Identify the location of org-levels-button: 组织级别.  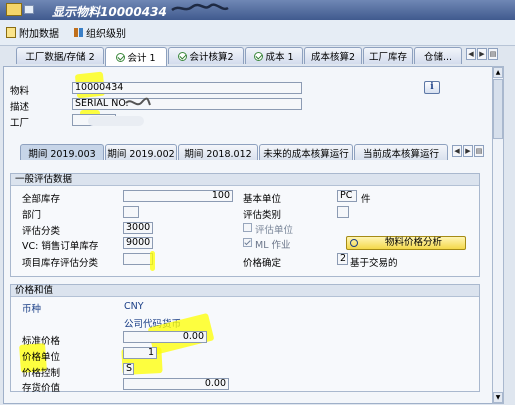
(100, 32).